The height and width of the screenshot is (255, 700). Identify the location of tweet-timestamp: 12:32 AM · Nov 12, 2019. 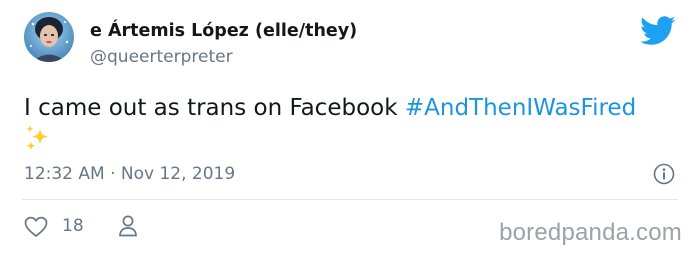
(129, 174).